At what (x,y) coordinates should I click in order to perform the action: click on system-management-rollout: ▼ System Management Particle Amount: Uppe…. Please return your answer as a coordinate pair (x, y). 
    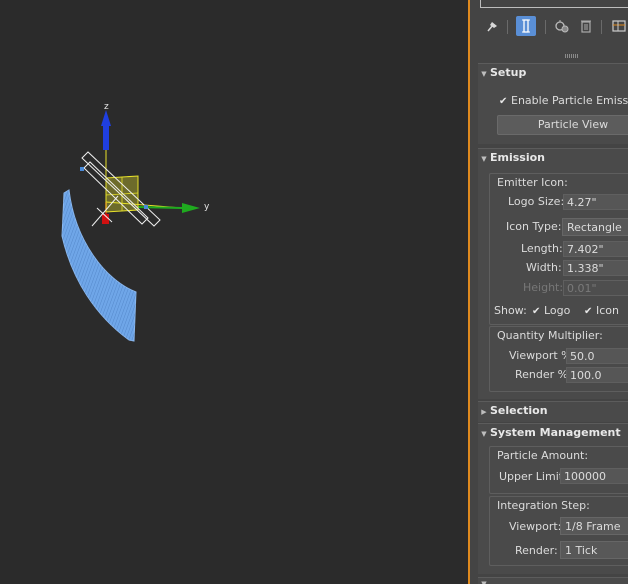
    Looking at the image, I should click on (553, 498).